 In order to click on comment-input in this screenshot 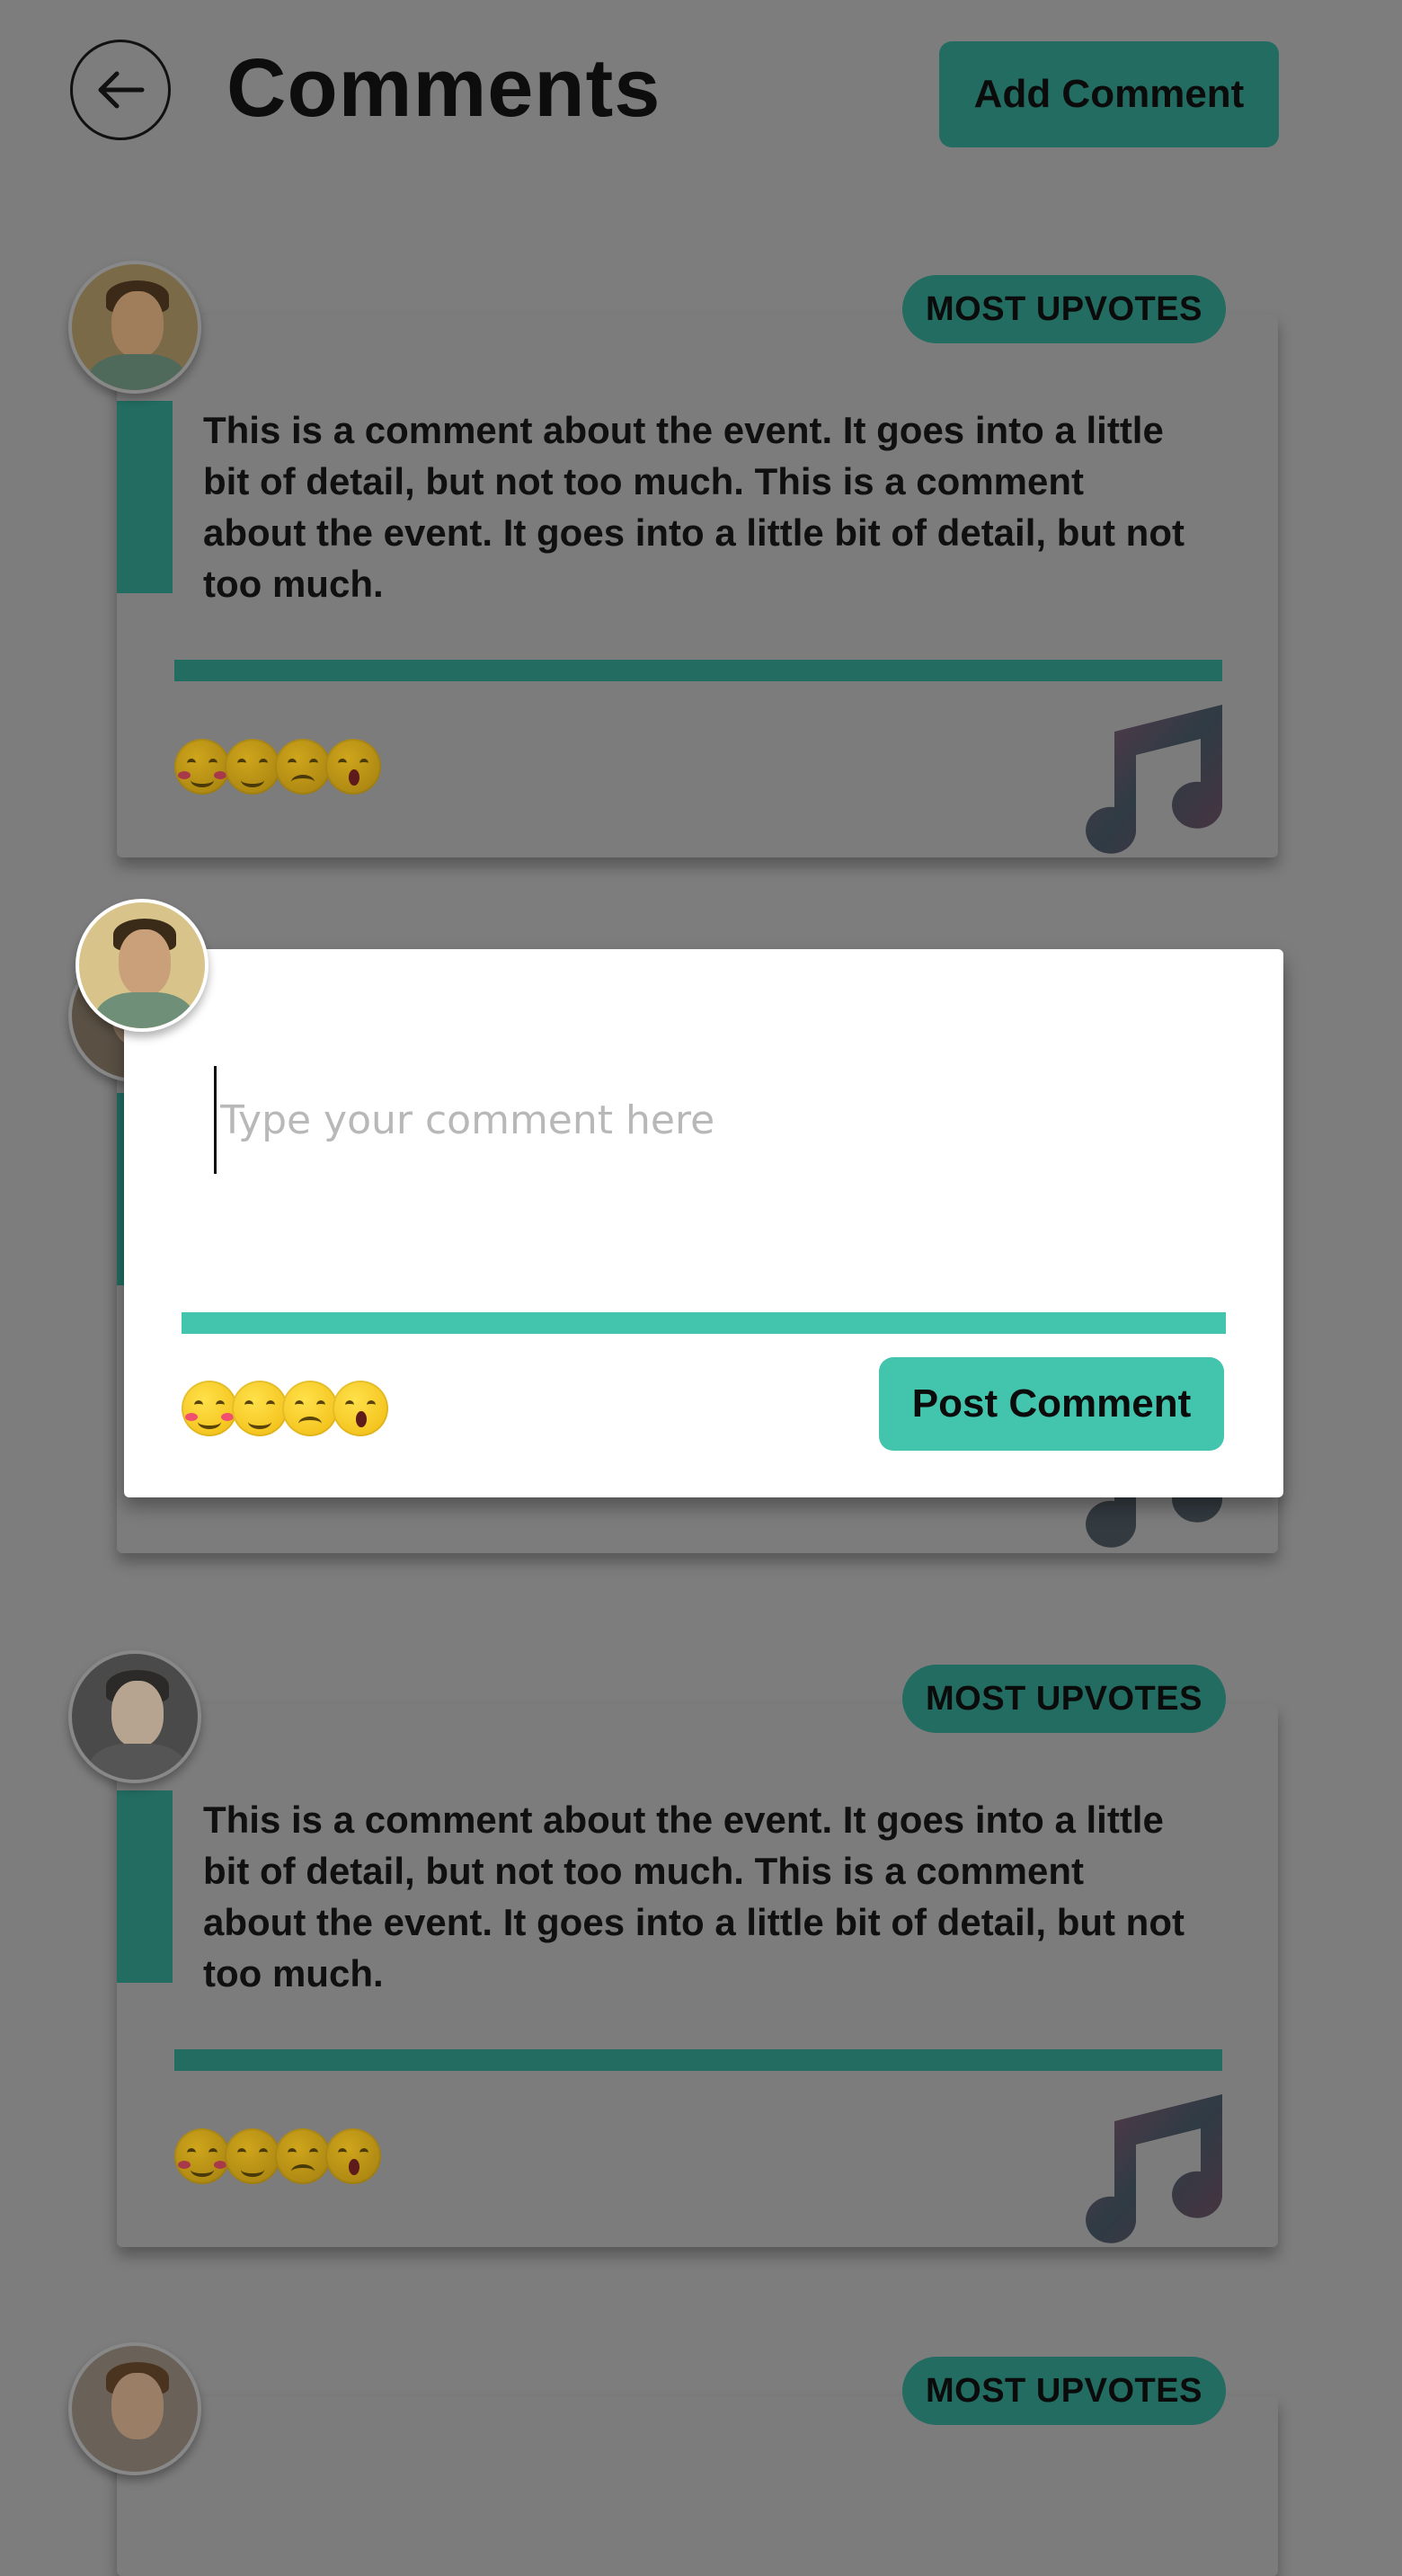, I will do `click(702, 1120)`.